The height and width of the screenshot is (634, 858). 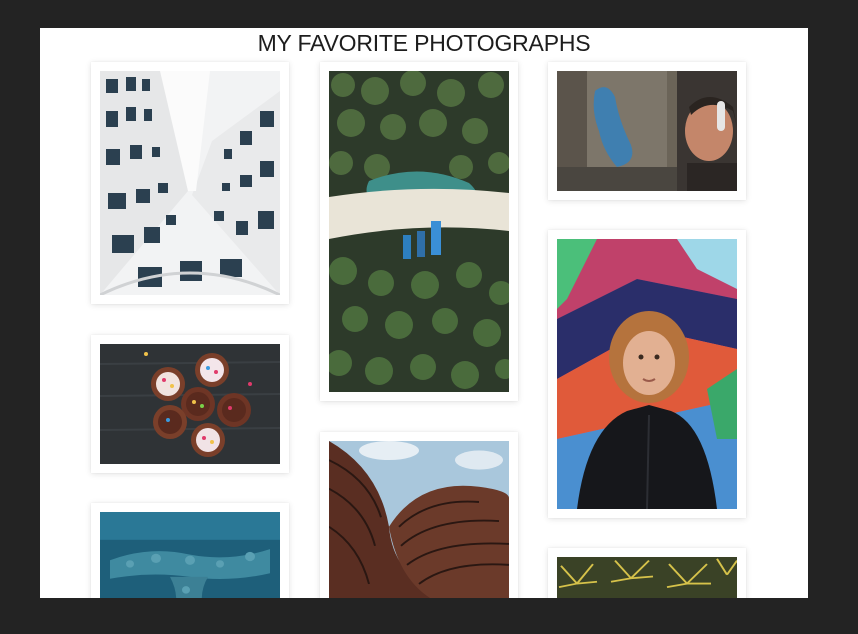 I want to click on photo-aerial-beach, so click(x=419, y=231).